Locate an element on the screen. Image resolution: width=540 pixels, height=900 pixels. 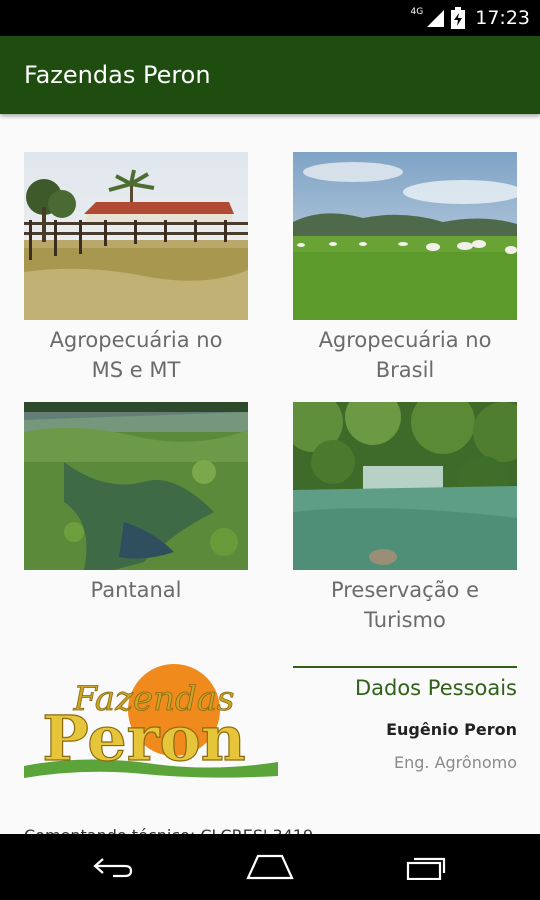
tile-label: Preservação e Turismo is located at coordinates (405, 605).